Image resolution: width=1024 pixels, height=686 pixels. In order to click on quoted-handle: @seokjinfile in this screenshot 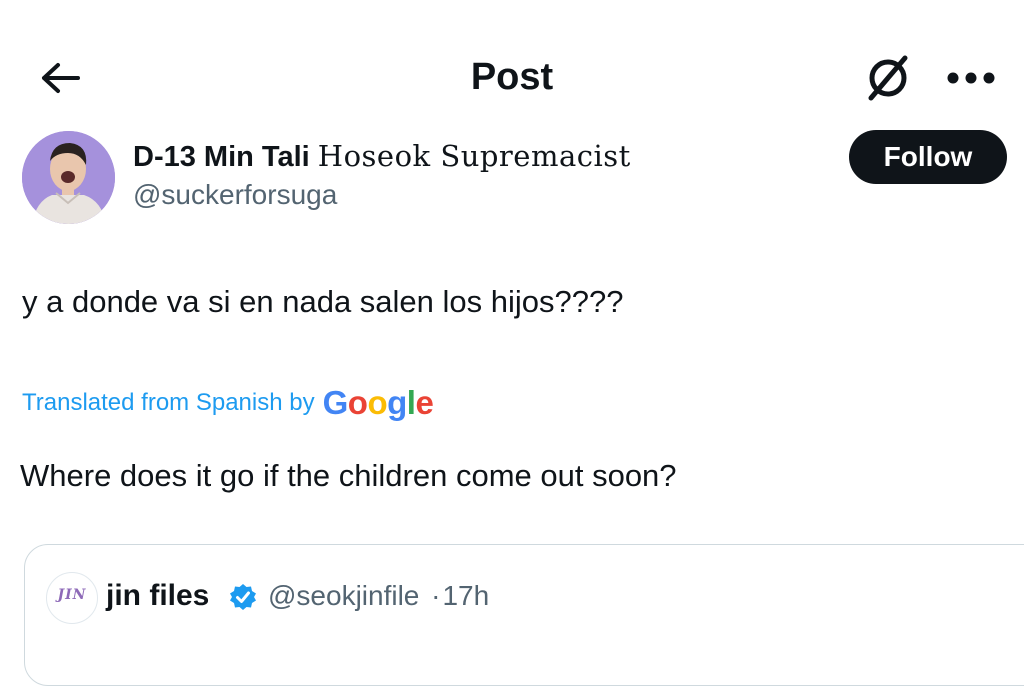, I will do `click(344, 595)`.